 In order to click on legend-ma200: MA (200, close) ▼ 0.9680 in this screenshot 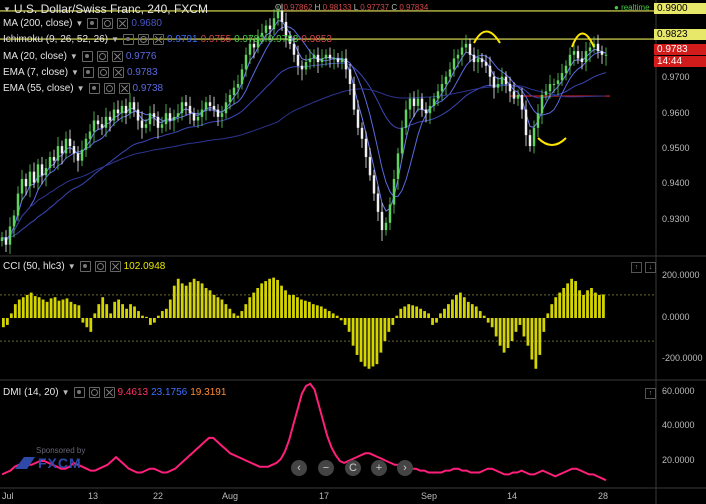, I will do `click(82, 23)`.